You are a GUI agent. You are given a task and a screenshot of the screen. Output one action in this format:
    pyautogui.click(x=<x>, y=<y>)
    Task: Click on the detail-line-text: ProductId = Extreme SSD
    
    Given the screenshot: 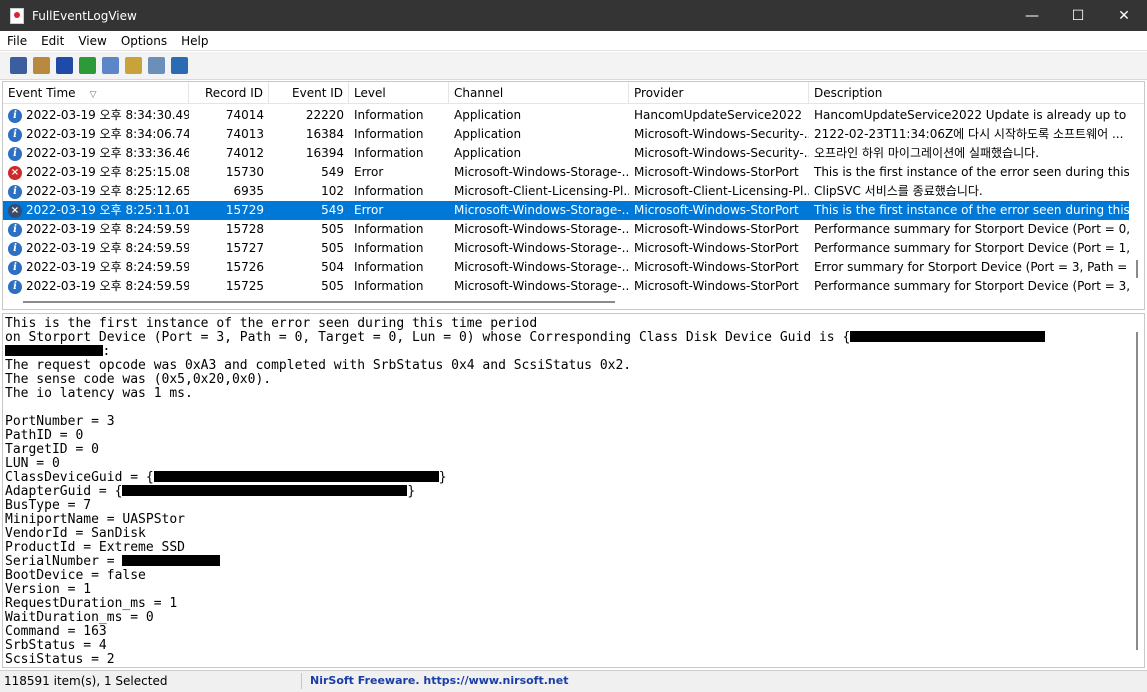 What is the action you would take?
    pyautogui.click(x=95, y=547)
    